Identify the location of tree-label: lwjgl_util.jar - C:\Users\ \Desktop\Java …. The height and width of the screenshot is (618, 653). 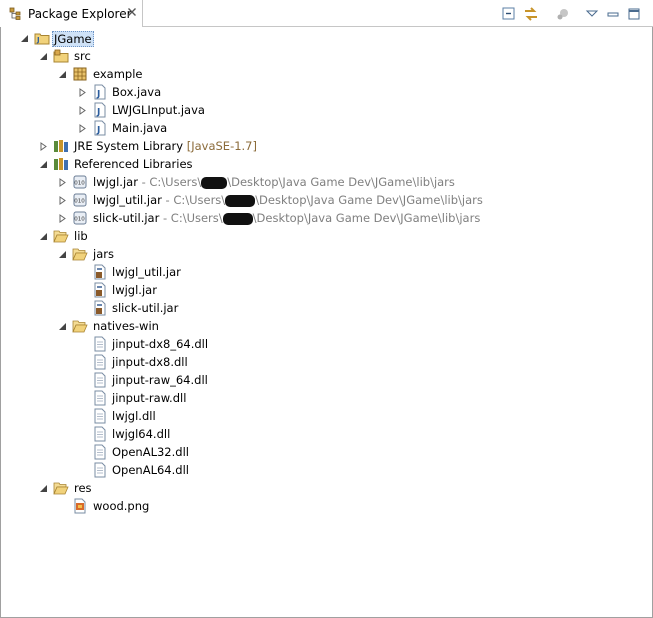
(288, 200).